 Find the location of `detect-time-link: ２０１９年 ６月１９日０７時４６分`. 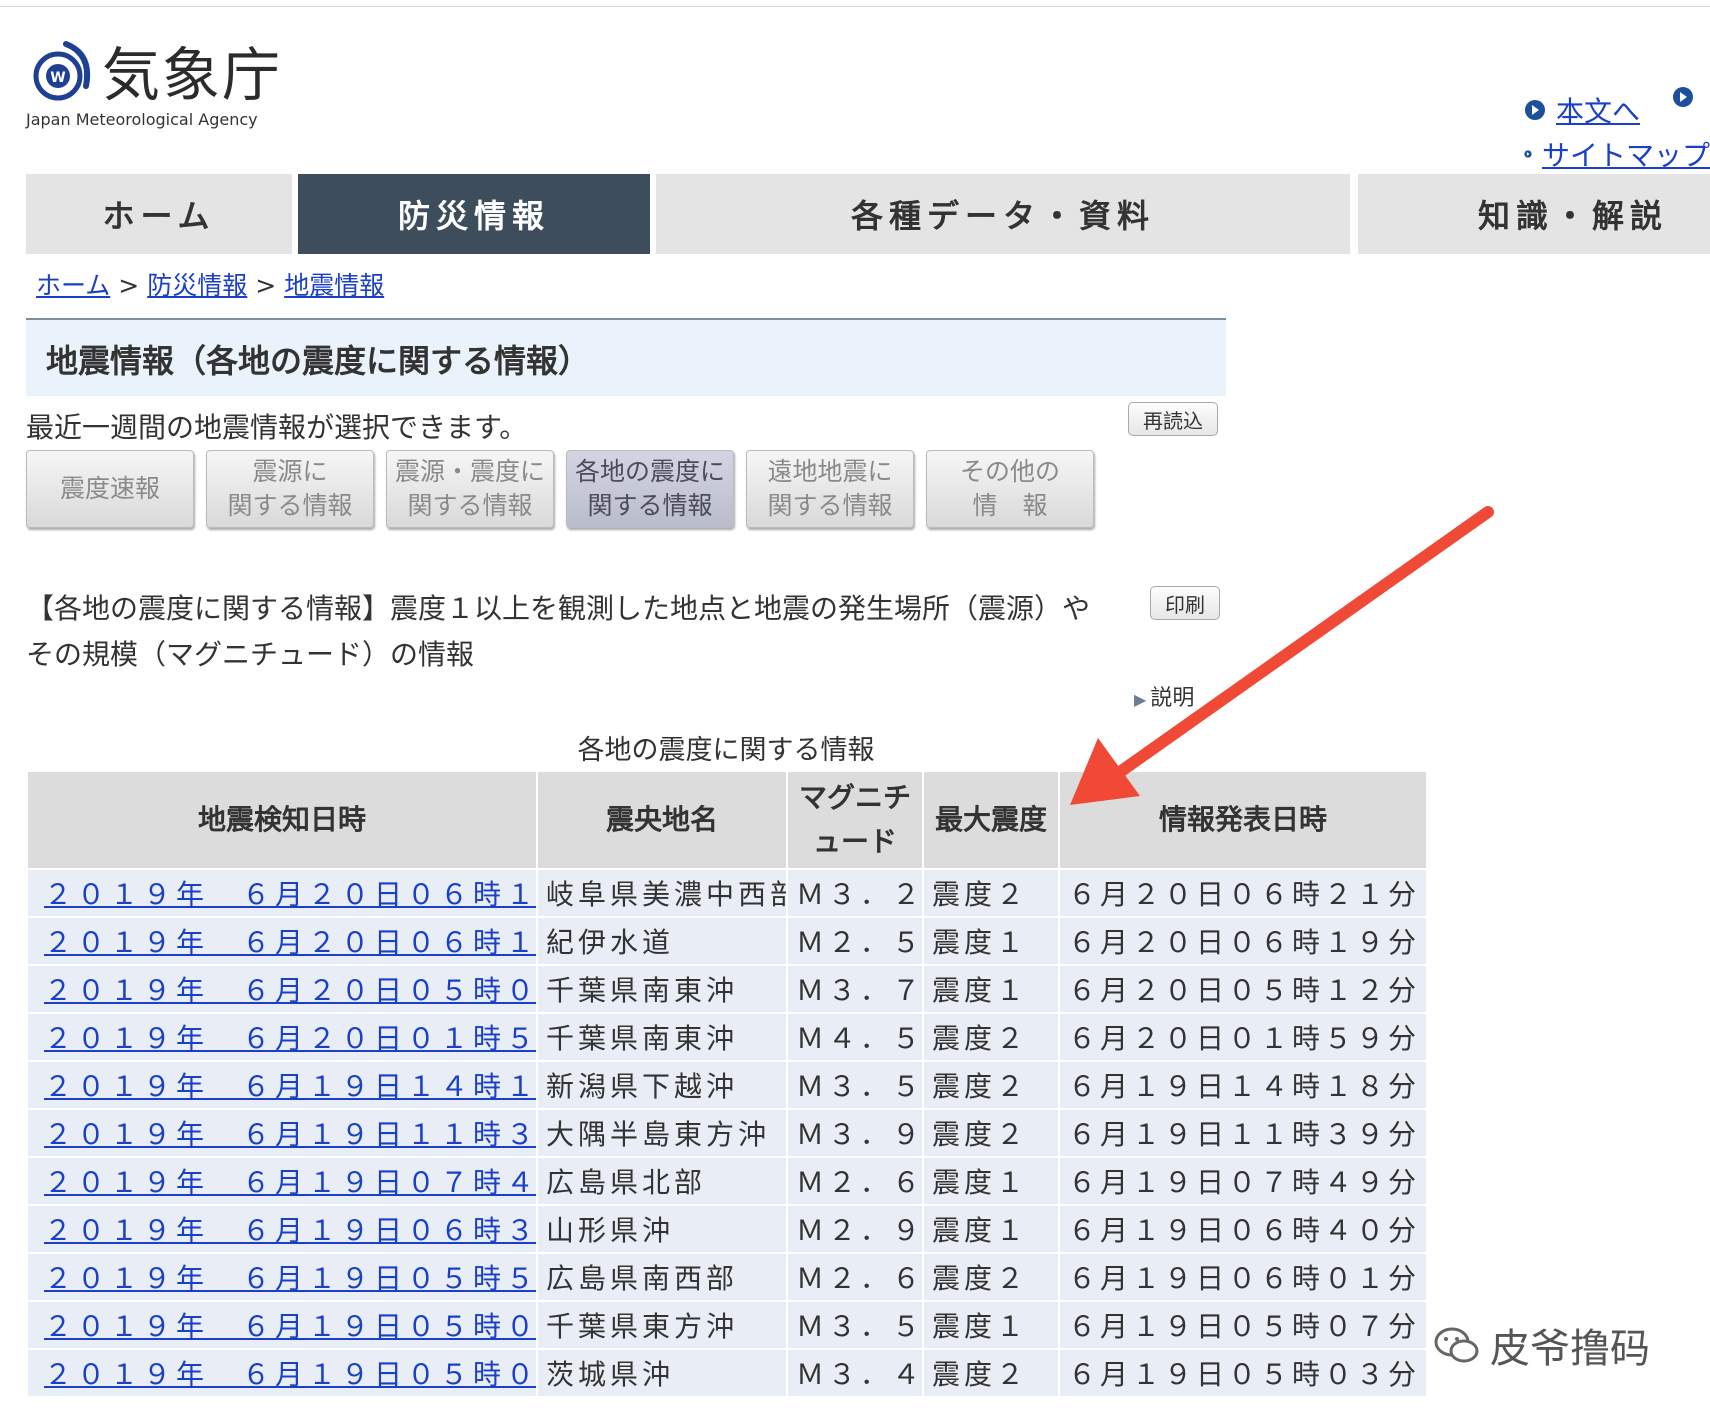

detect-time-link: ２０１９年 ６月１９日０７時４６分 is located at coordinates (289, 1182).